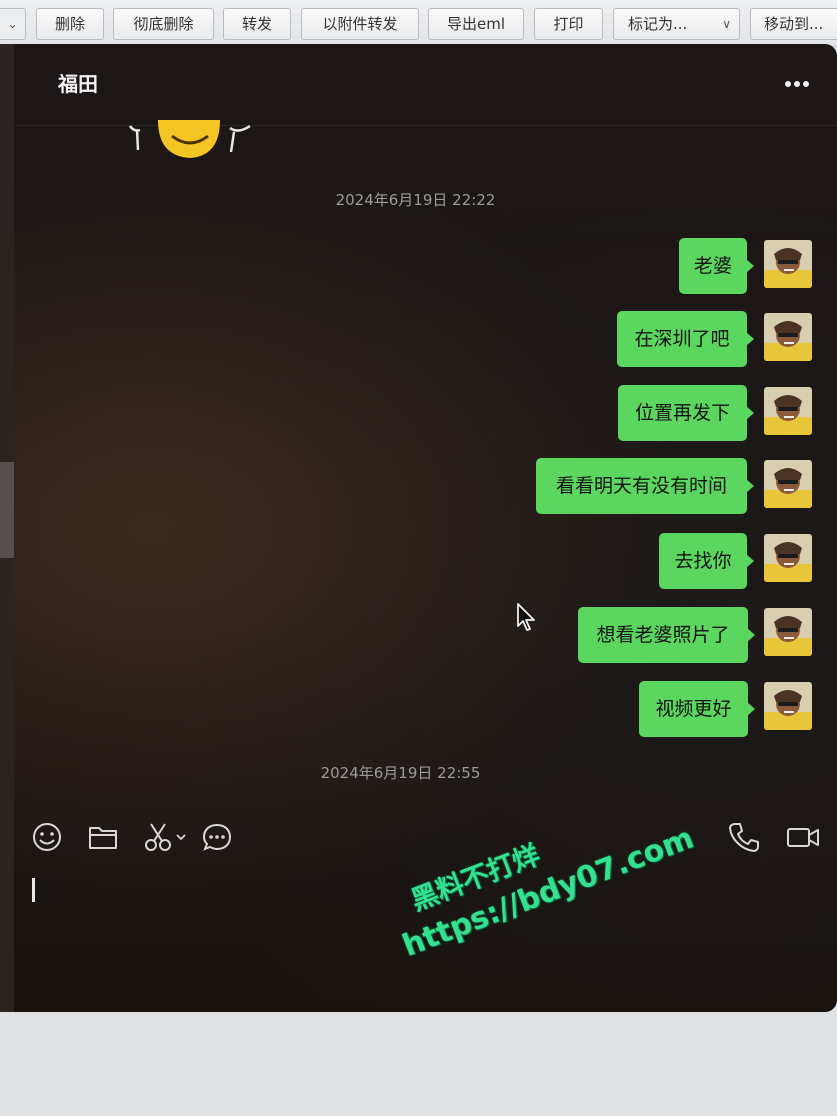 The image size is (837, 1116). What do you see at coordinates (415, 200) in the screenshot?
I see `message-timestamp: 2024年6月19日 22:22` at bounding box center [415, 200].